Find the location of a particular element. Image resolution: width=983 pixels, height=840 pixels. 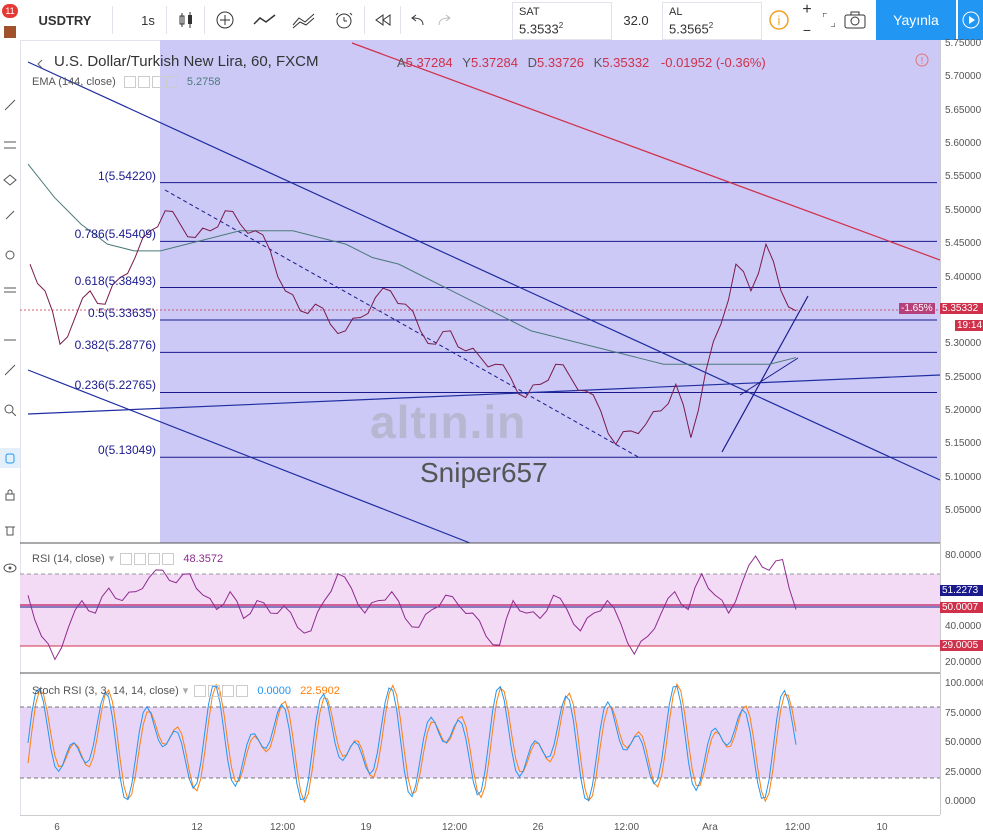

rsi-level-tag-29: 29.0005 is located at coordinates (961, 645).